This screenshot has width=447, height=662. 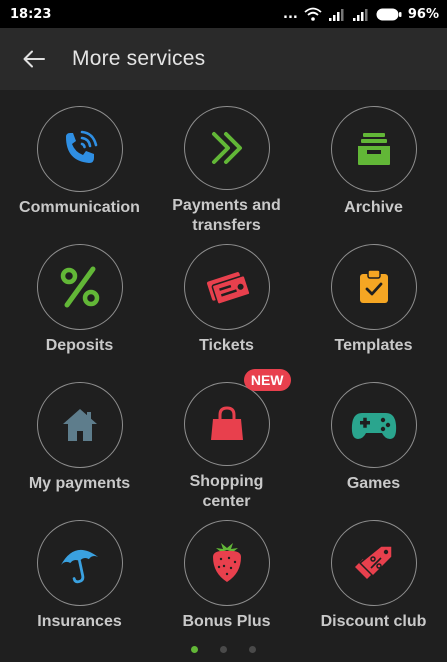 I want to click on service-deposits: Deposits, so click(x=79, y=305).